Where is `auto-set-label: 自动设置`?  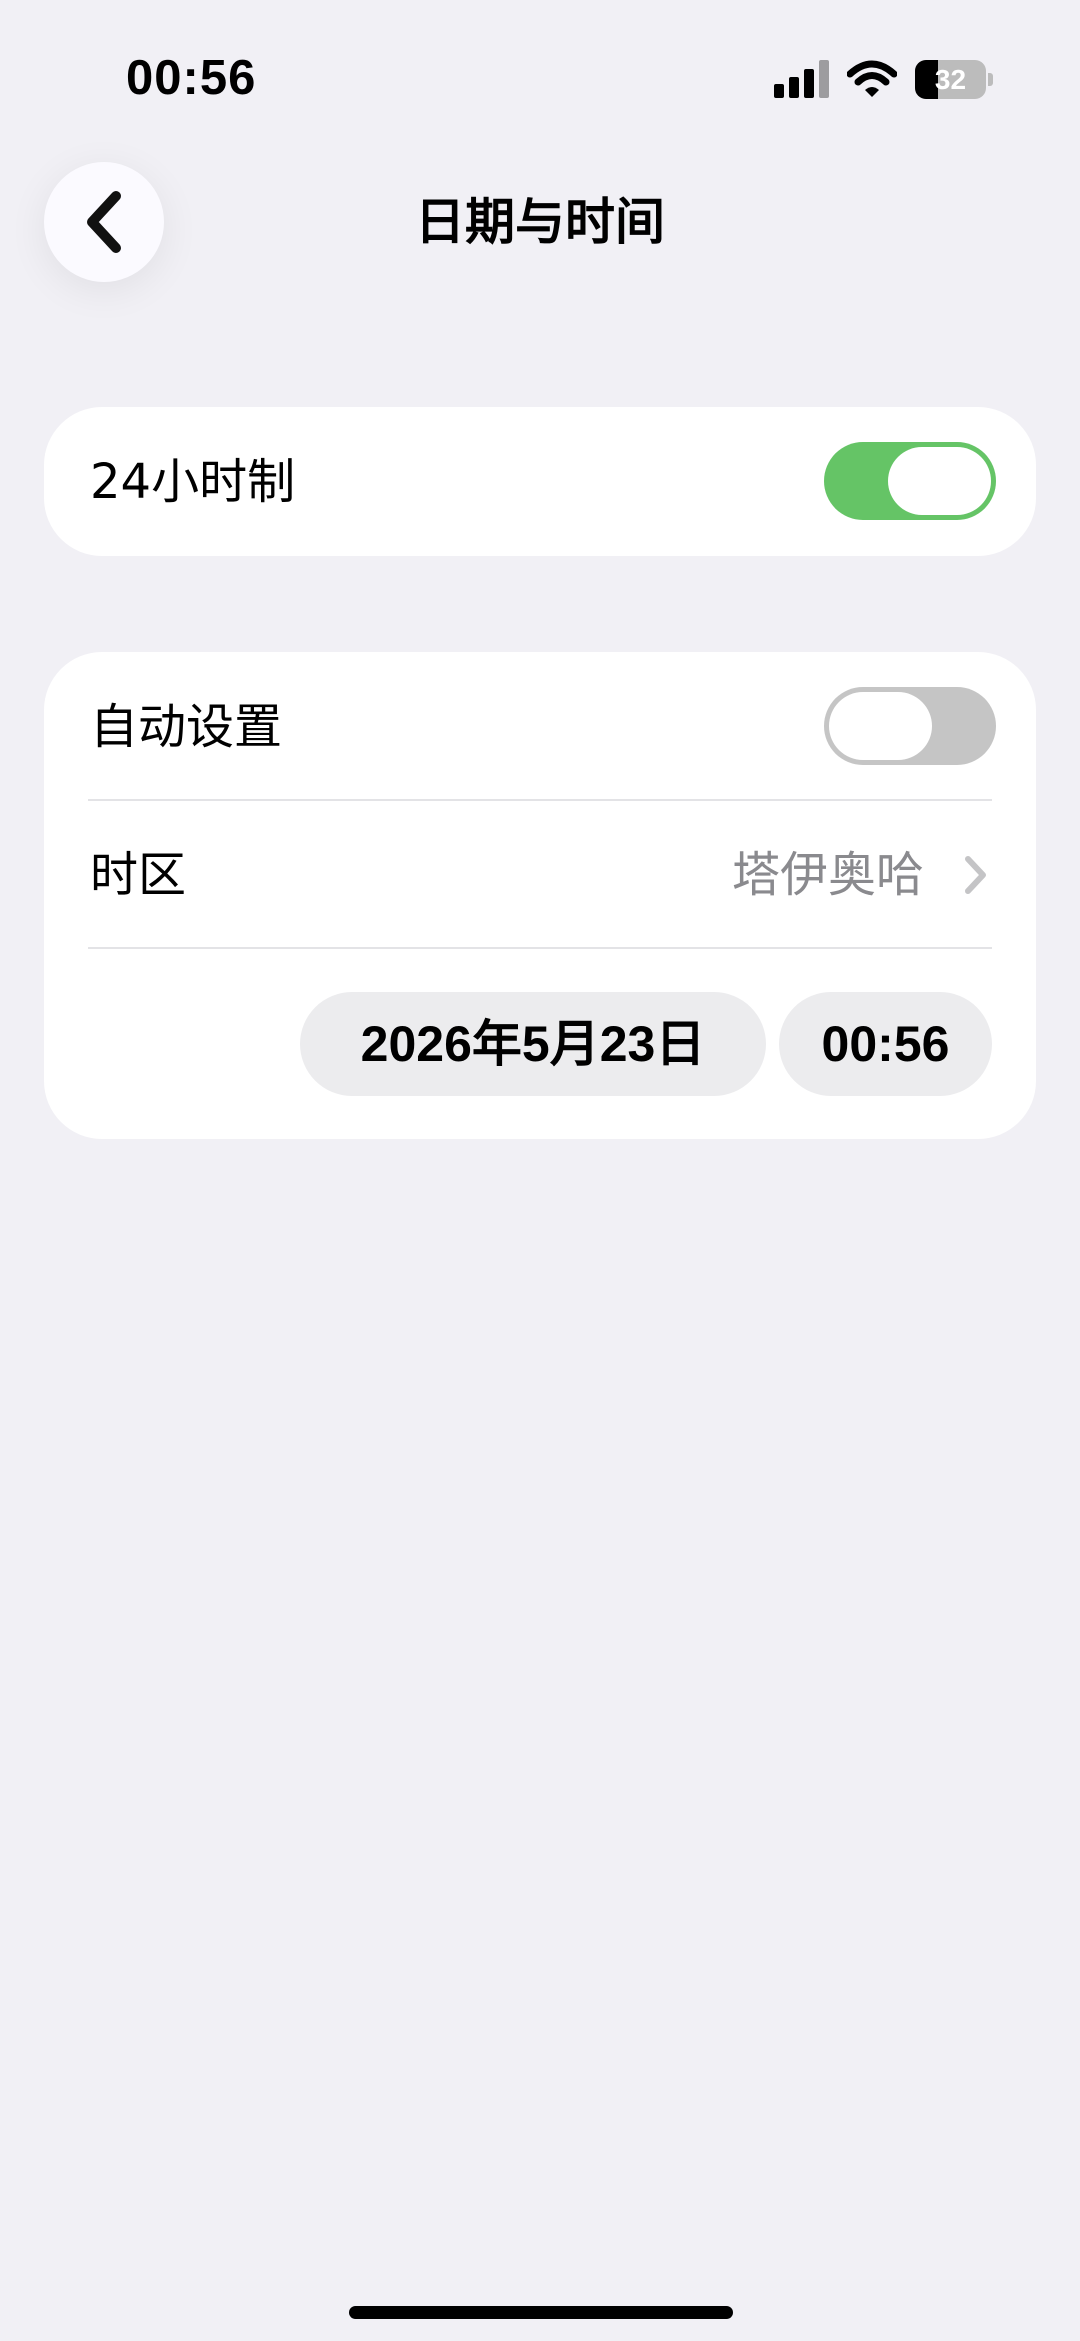 auto-set-label: 自动设置 is located at coordinates (186, 727).